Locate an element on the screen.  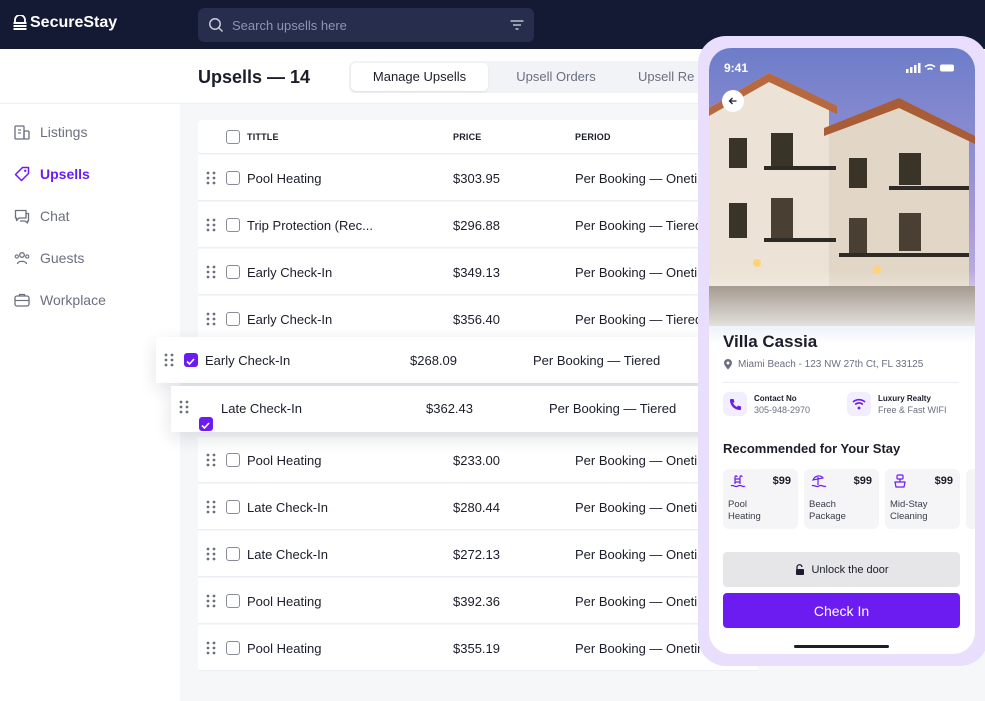
table-row: Late Check-In $272.13 Per Booking — Onetin is located at coordinates (478, 554).